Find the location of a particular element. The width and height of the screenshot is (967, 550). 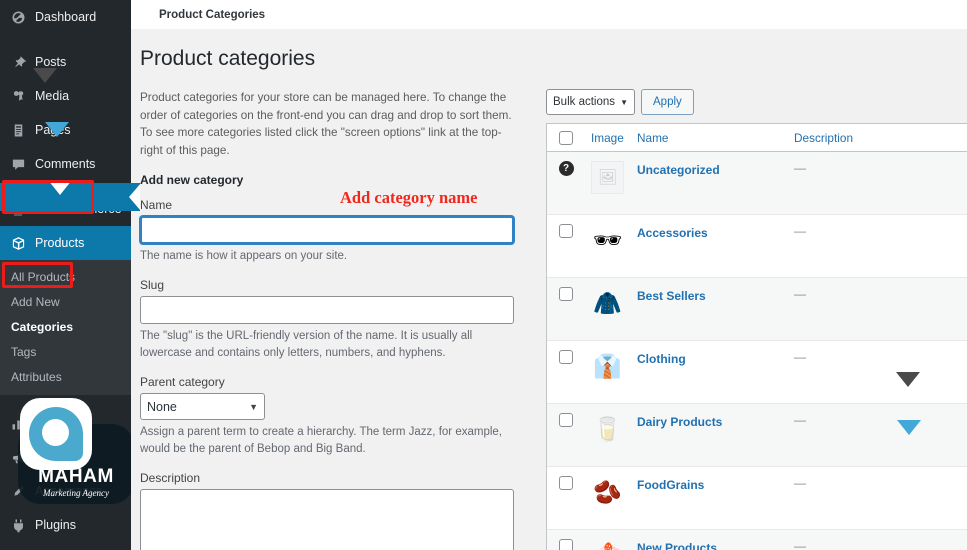

row-image-cell: 👔 is located at coordinates (611, 366).